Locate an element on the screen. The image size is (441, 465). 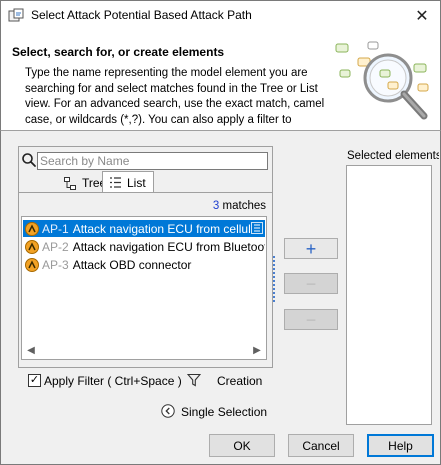
item-id: AP-1 is located at coordinates (55, 228).